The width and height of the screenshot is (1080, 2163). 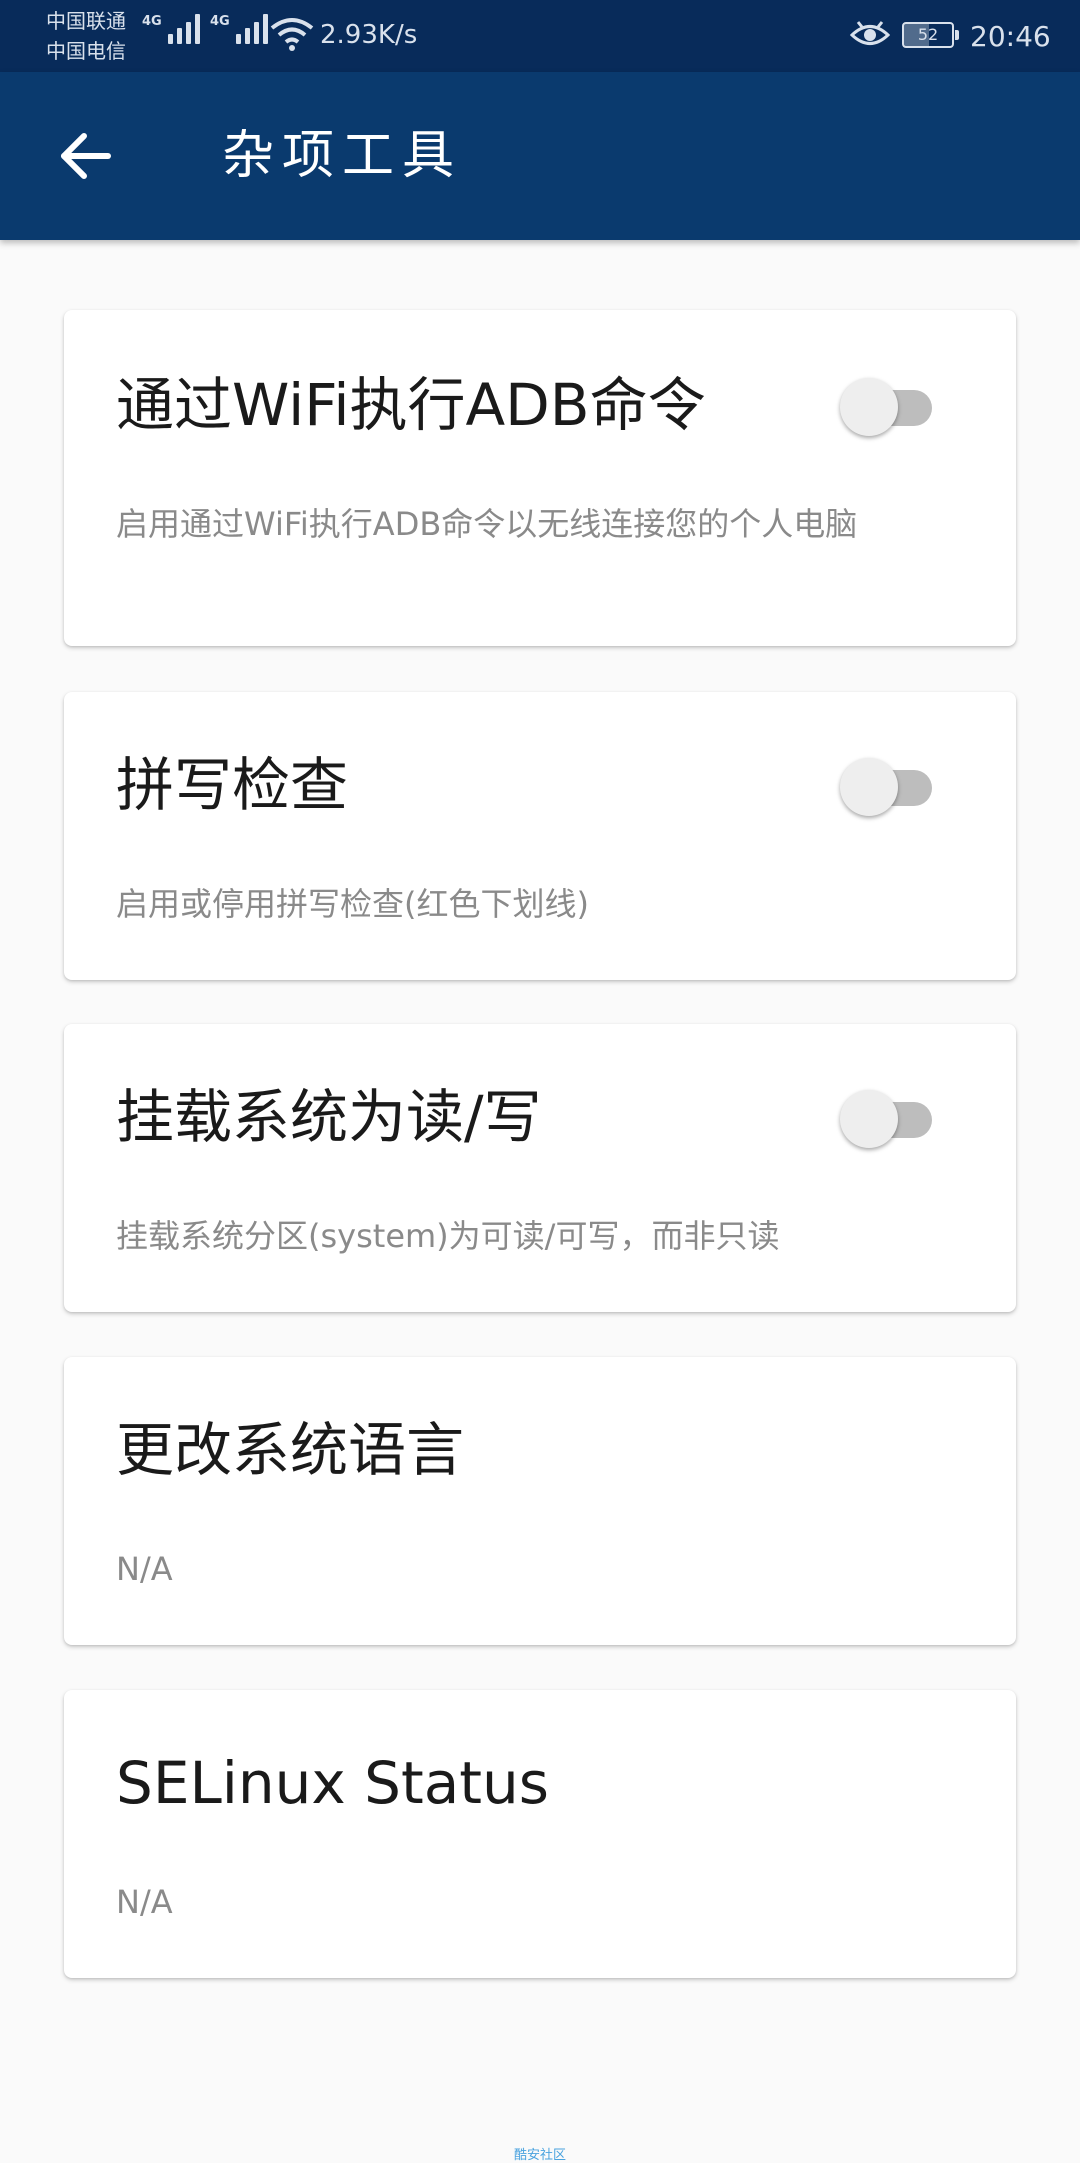 What do you see at coordinates (86, 51) in the screenshot?
I see `carrier-2-label: 中国电信` at bounding box center [86, 51].